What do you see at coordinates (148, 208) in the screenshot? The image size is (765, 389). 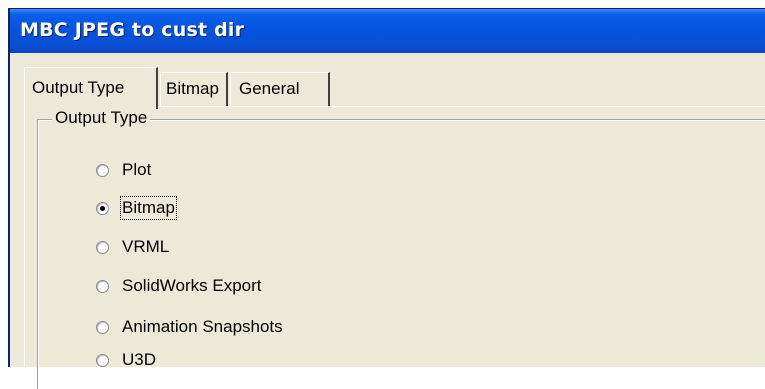 I see `radio-label-bitmap: Bitmap` at bounding box center [148, 208].